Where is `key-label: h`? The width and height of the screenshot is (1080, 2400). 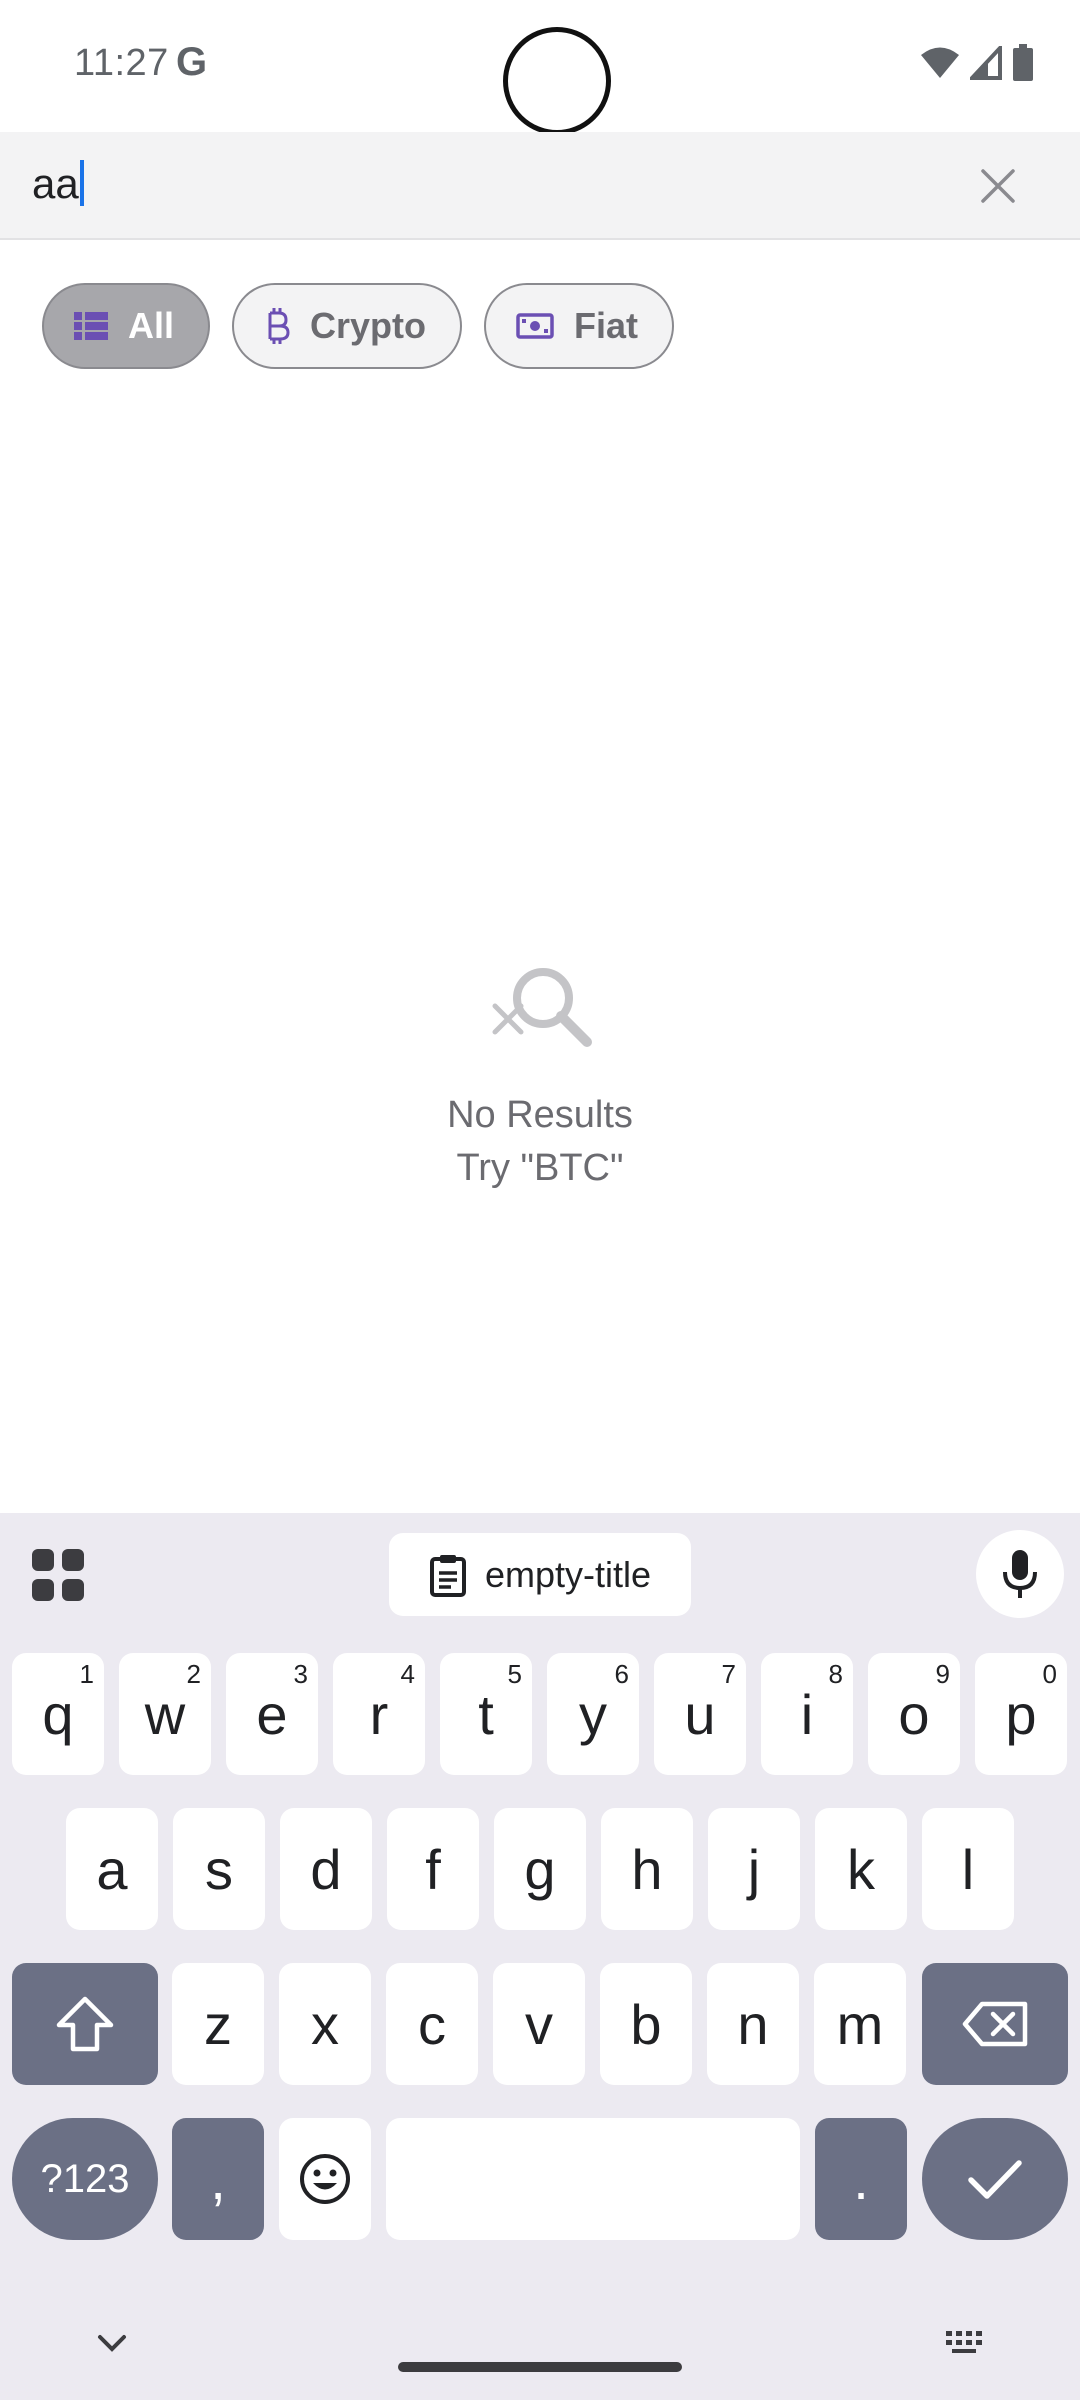
key-label: h is located at coordinates (647, 1869).